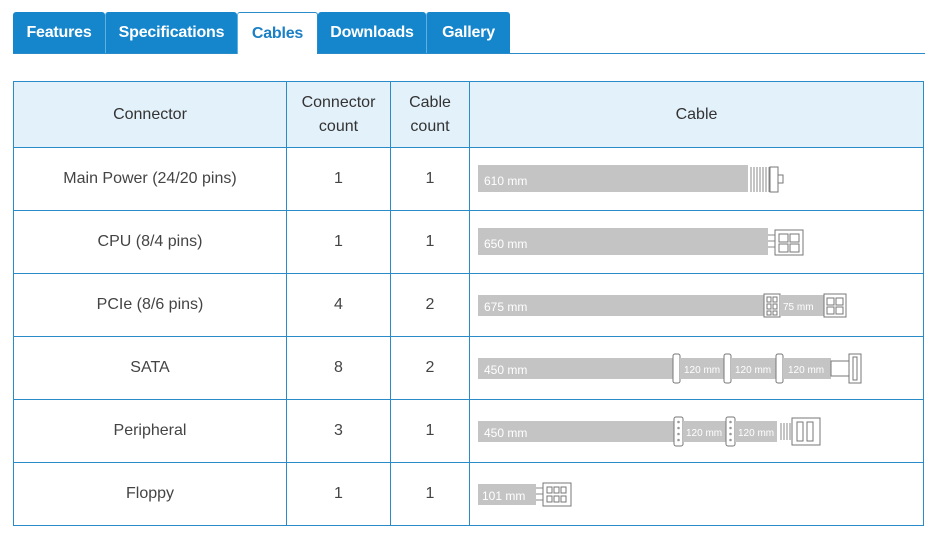 The height and width of the screenshot is (541, 933). I want to click on sata-cable-illustration: 450 mm 120 mm 120 mm 120 mm, so click(670, 368).